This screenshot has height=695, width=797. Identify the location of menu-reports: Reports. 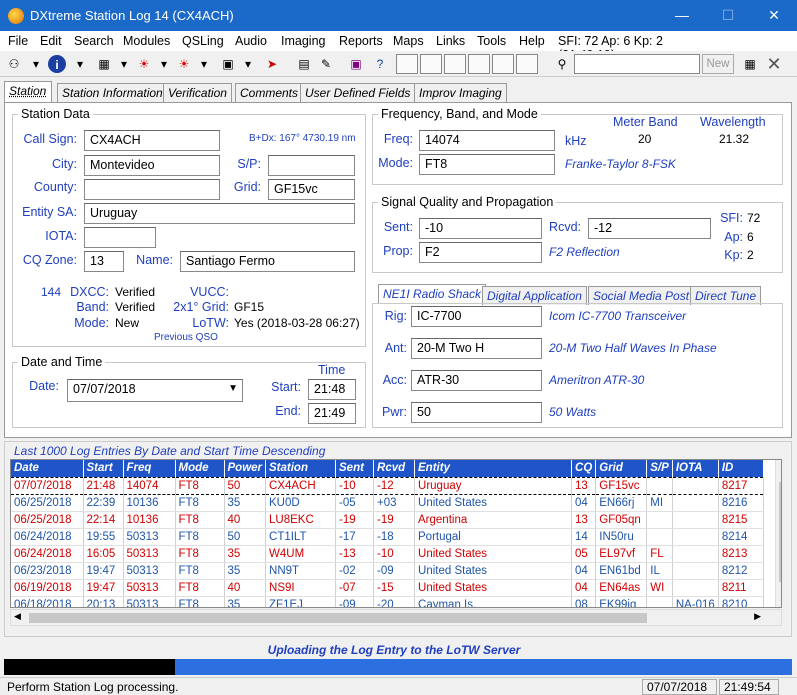
(361, 41).